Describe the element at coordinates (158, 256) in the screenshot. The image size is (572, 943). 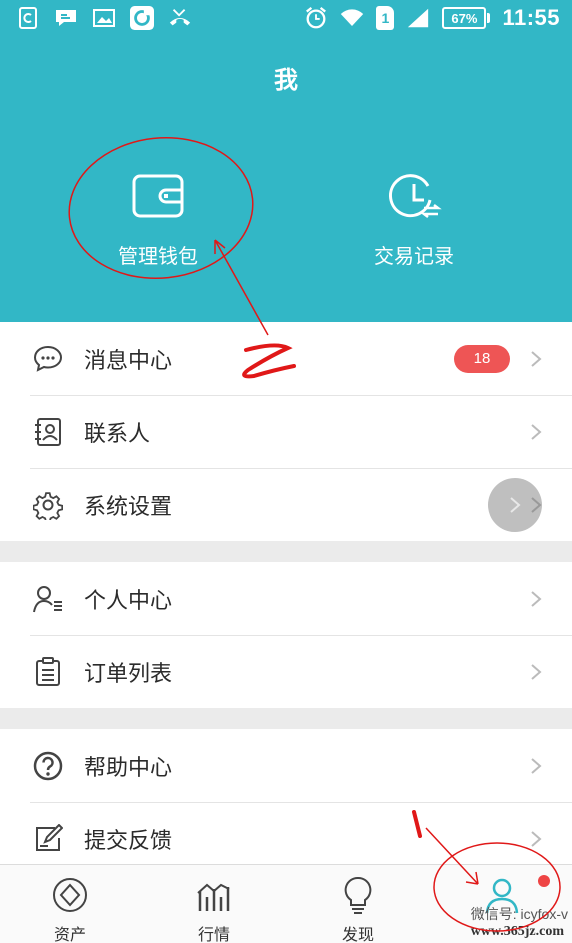
I see `manage-wallet-label: 管理钱包` at that location.